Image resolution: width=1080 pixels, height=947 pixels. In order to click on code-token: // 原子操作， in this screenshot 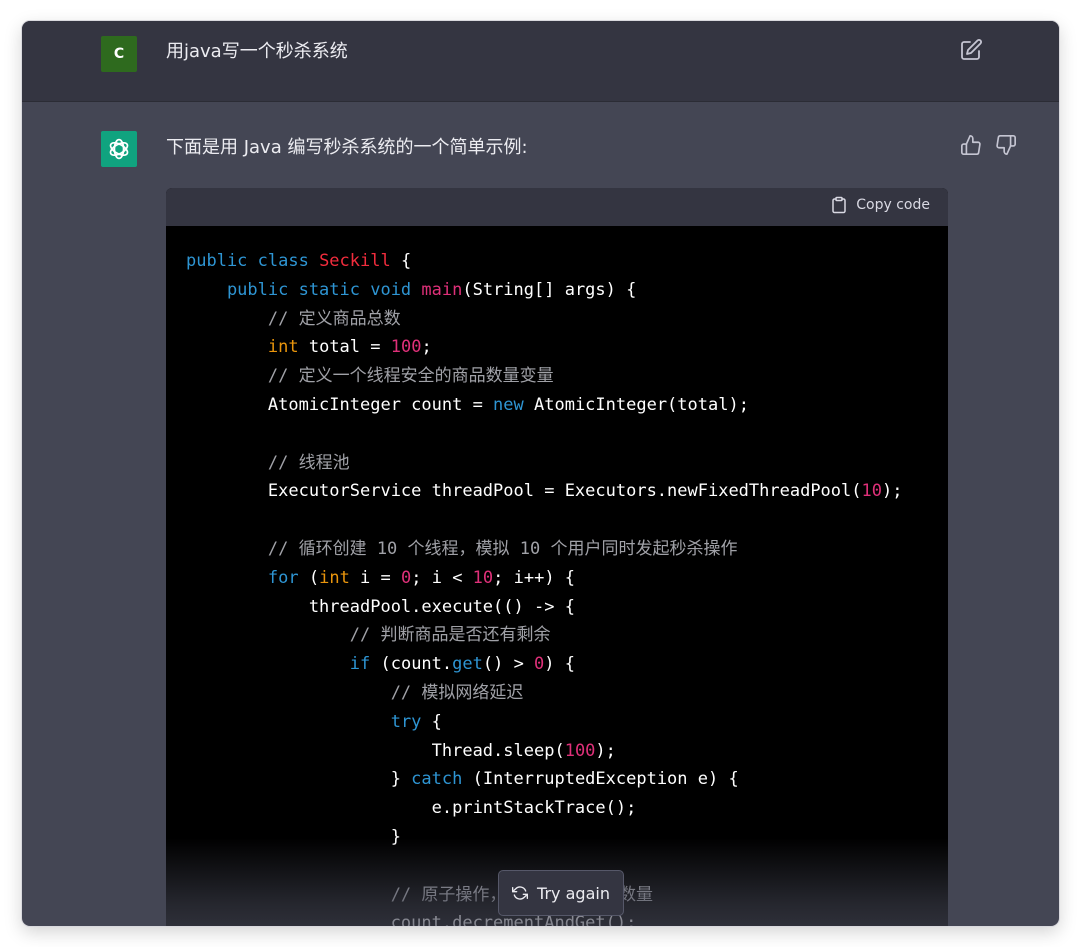, I will do `click(346, 894)`.